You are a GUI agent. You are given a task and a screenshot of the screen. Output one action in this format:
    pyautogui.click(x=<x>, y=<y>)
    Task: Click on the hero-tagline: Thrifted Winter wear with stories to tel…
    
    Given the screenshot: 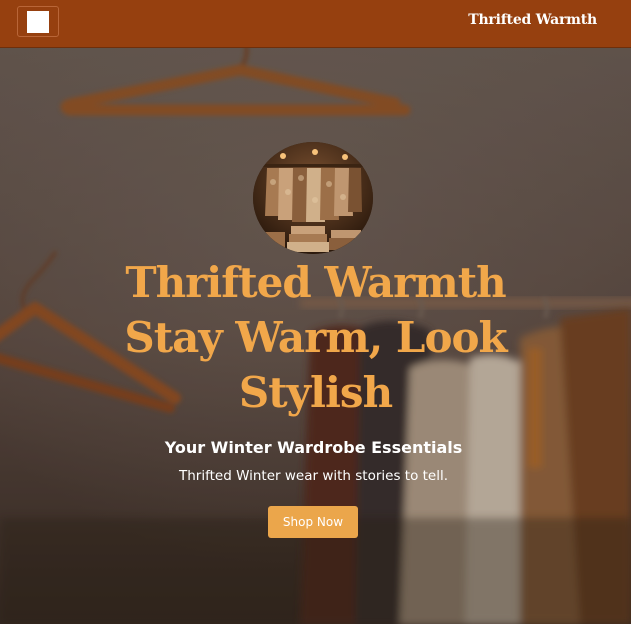 What is the action you would take?
    pyautogui.click(x=313, y=476)
    